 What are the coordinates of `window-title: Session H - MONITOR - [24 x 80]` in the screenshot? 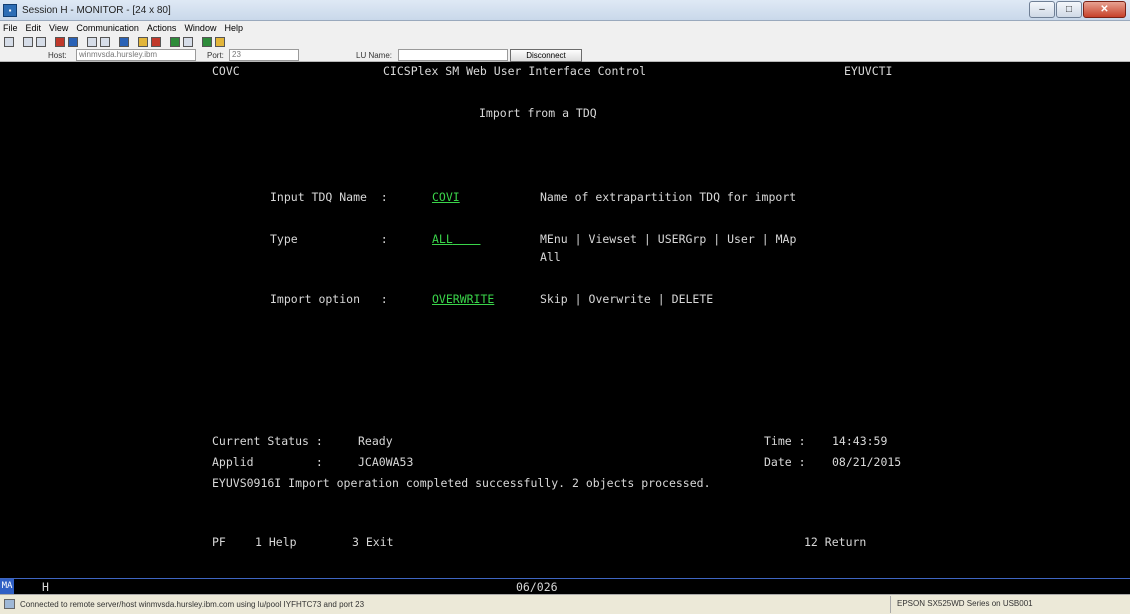 It's located at (96, 10).